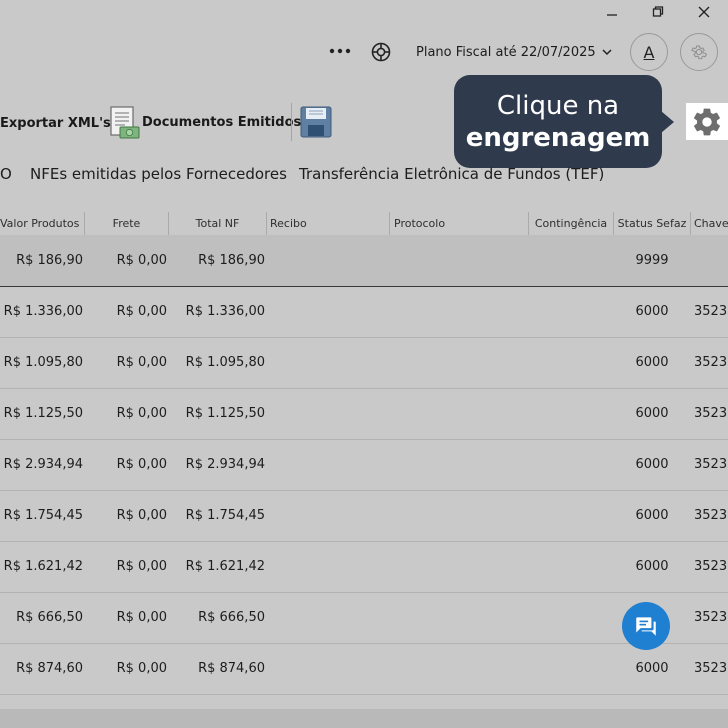 Image resolution: width=728 pixels, height=728 pixels. I want to click on plan-dropdown: Plano Fiscal até 22/07/2025, so click(515, 52).